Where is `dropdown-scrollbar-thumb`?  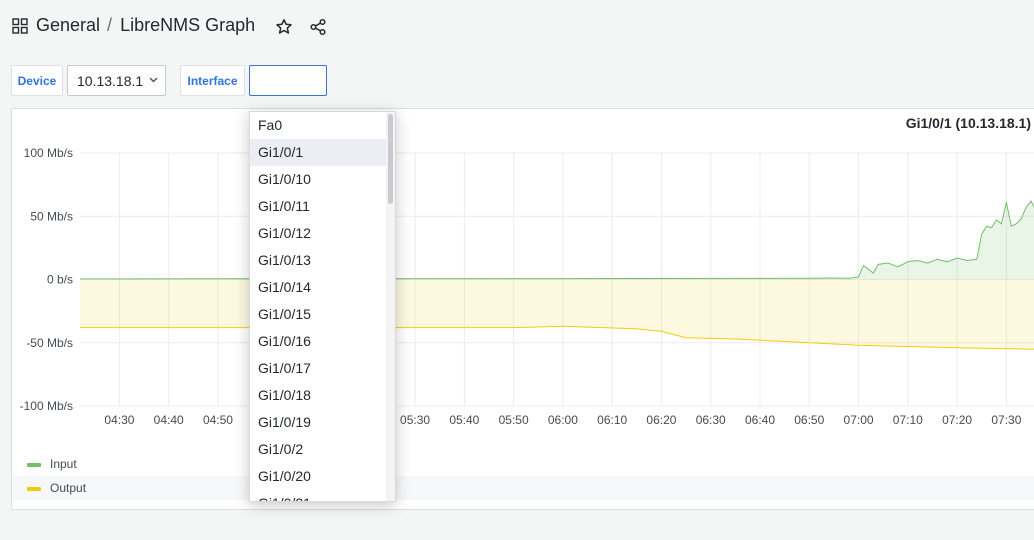 dropdown-scrollbar-thumb is located at coordinates (390, 159).